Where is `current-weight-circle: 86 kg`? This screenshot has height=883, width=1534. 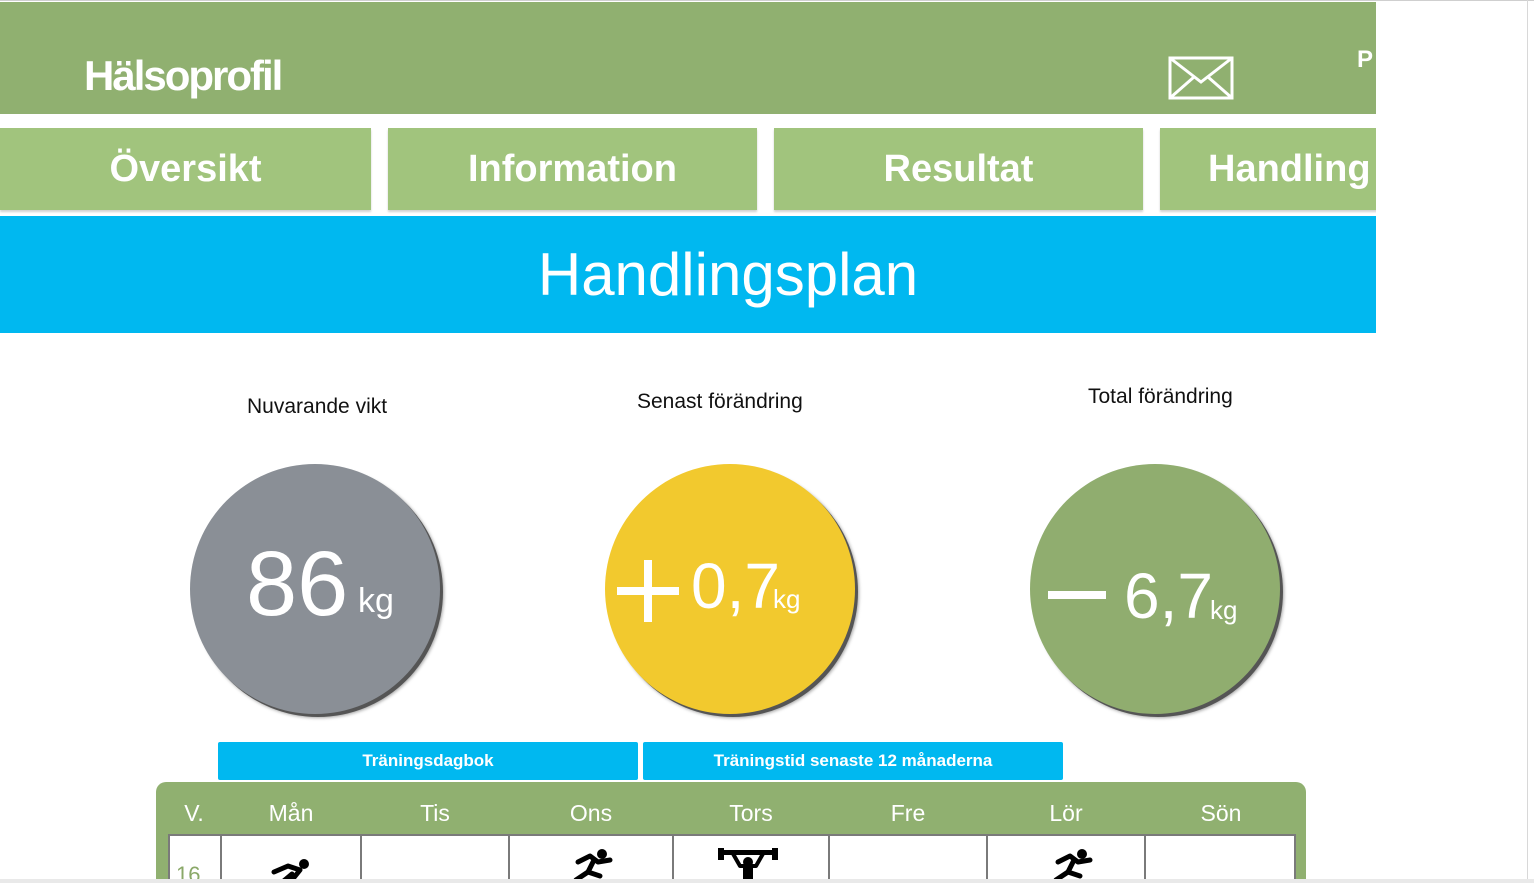
current-weight-circle: 86 kg is located at coordinates (315, 589).